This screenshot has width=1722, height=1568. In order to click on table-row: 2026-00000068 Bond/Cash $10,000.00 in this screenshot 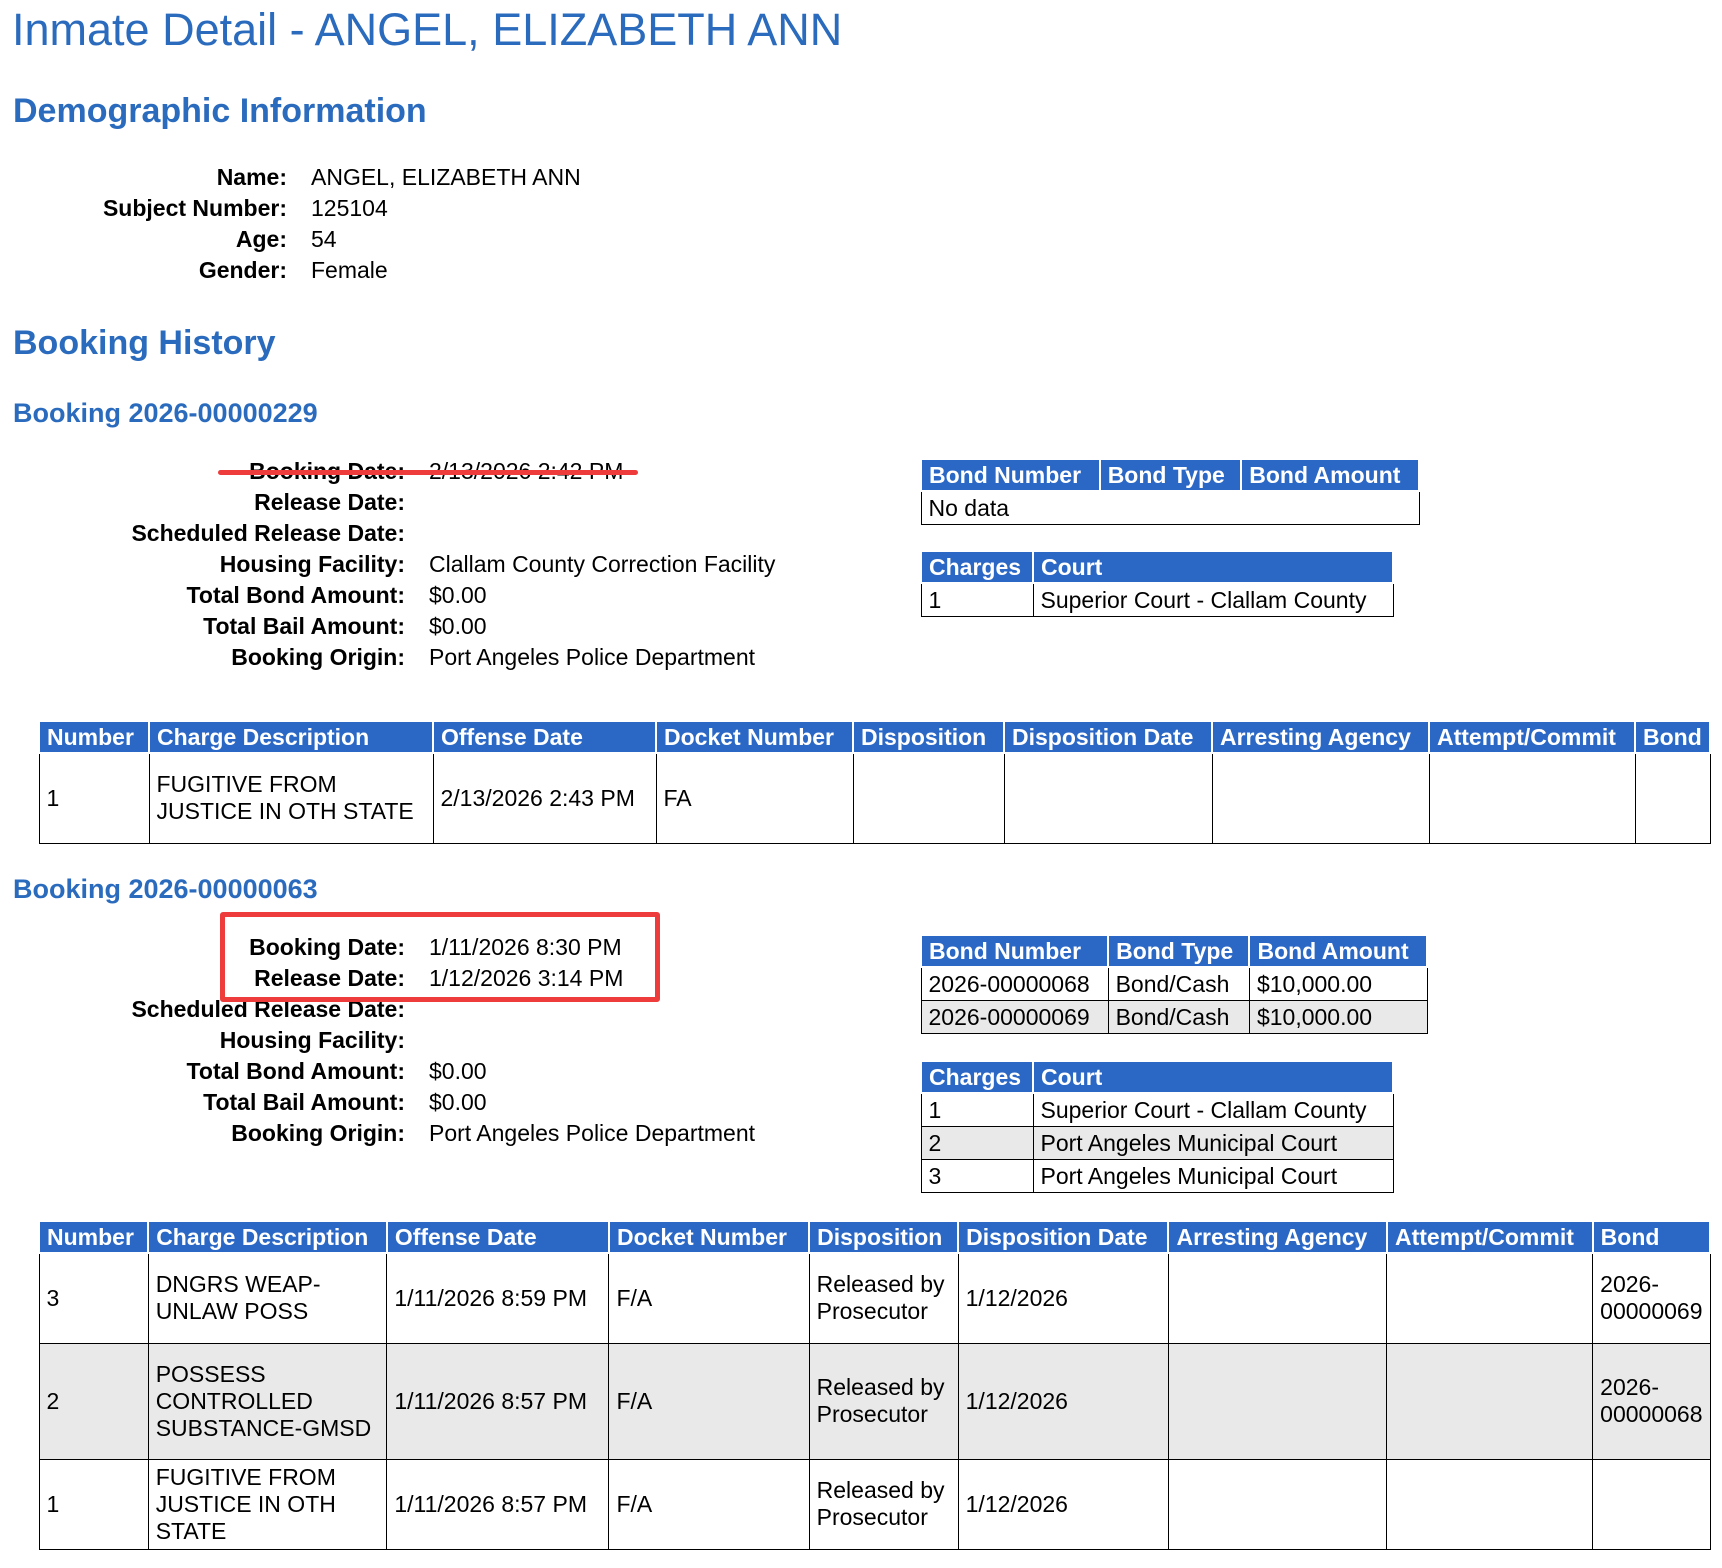, I will do `click(1174, 983)`.